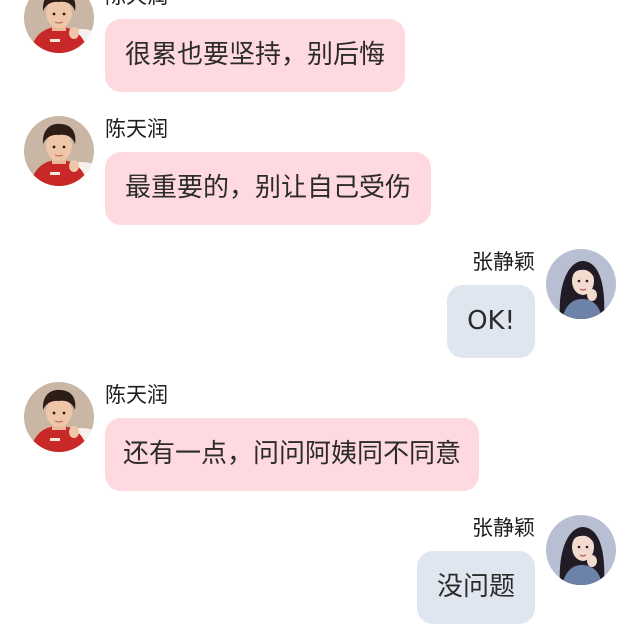 The image size is (640, 640). I want to click on message-bubble: OK!, so click(491, 321).